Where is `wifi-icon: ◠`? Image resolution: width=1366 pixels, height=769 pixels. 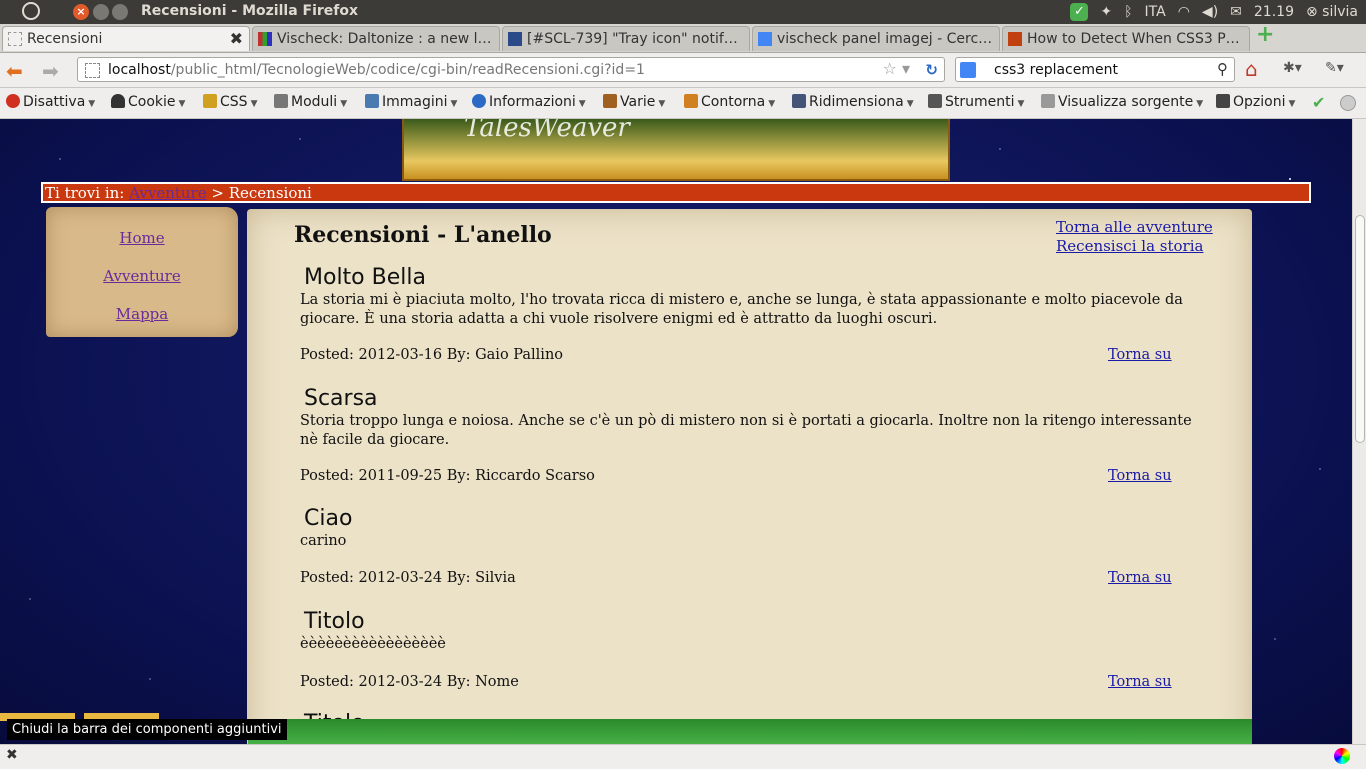 wifi-icon: ◠ is located at coordinates (1184, 12).